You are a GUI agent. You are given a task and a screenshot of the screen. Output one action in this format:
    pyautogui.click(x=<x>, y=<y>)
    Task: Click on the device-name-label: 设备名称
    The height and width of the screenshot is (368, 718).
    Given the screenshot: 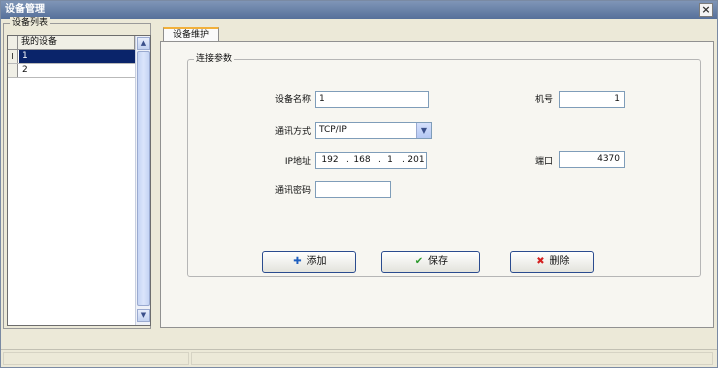 What is the action you would take?
    pyautogui.click(x=292, y=100)
    